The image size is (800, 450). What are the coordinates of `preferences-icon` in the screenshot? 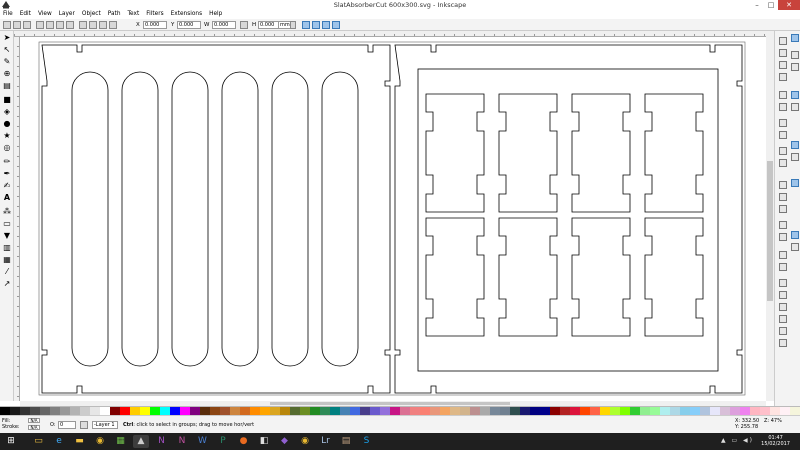 It's located at (783, 343).